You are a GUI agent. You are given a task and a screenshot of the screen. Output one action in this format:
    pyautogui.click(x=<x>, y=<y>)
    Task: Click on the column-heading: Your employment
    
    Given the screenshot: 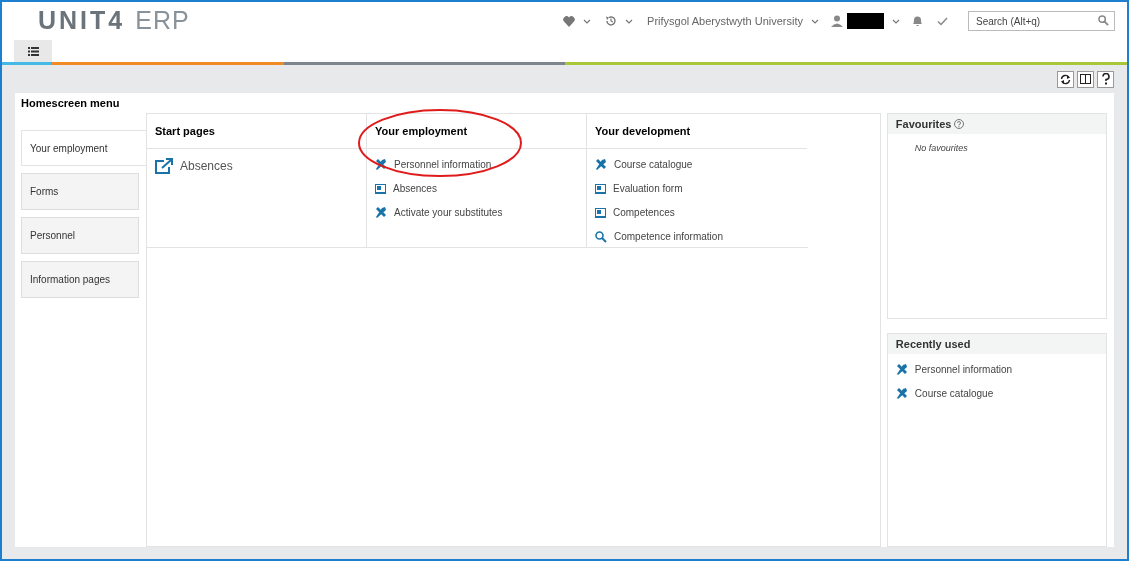 What is the action you would take?
    pyautogui.click(x=421, y=131)
    